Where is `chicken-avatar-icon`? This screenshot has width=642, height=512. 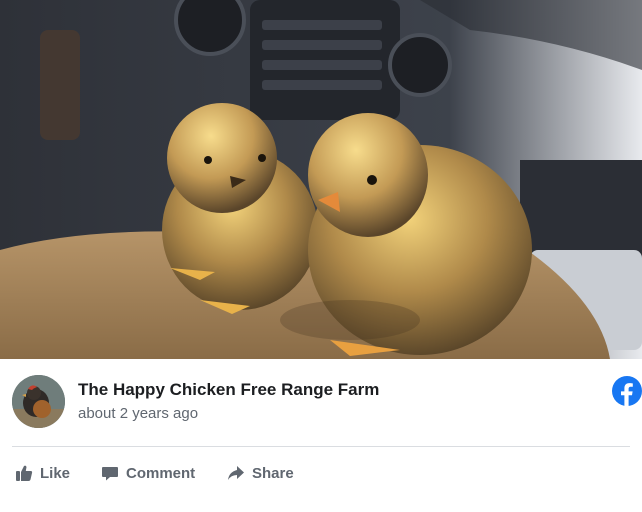
chicken-avatar-icon is located at coordinates (38, 401).